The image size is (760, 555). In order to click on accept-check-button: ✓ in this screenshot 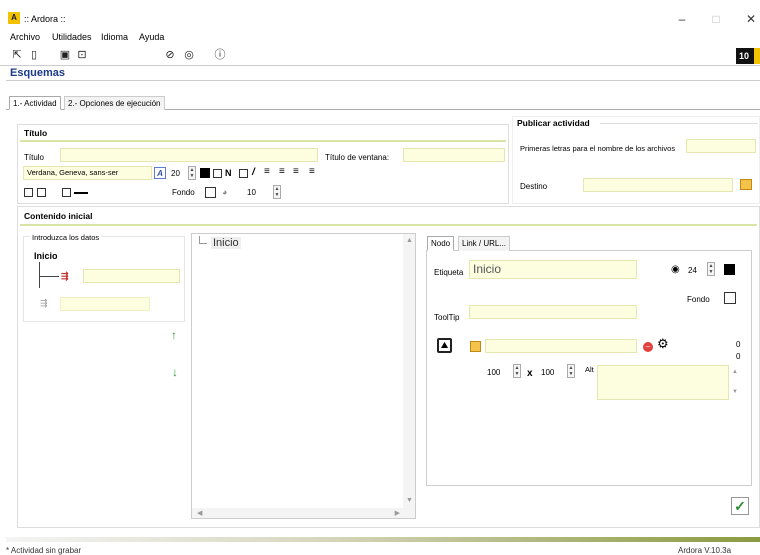, I will do `click(740, 506)`.